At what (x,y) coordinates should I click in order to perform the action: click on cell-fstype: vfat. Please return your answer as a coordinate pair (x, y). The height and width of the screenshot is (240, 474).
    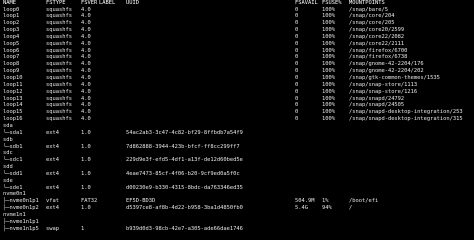
    Looking at the image, I should click on (52, 201).